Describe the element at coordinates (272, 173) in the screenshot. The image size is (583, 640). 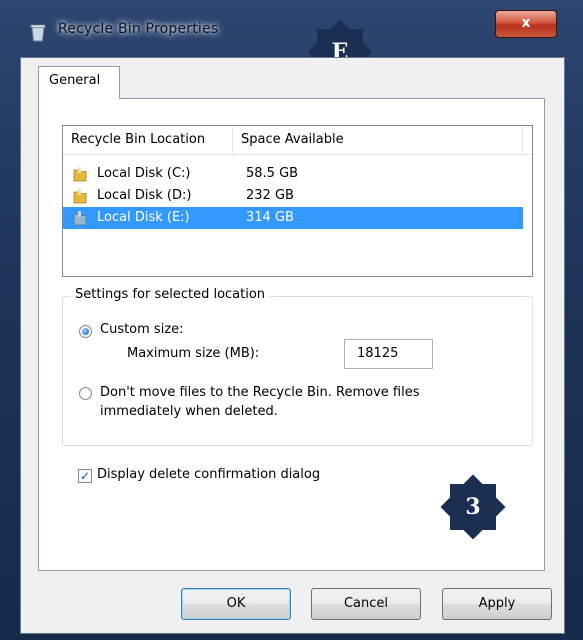
I see `space-available: 58.5 GB` at that location.